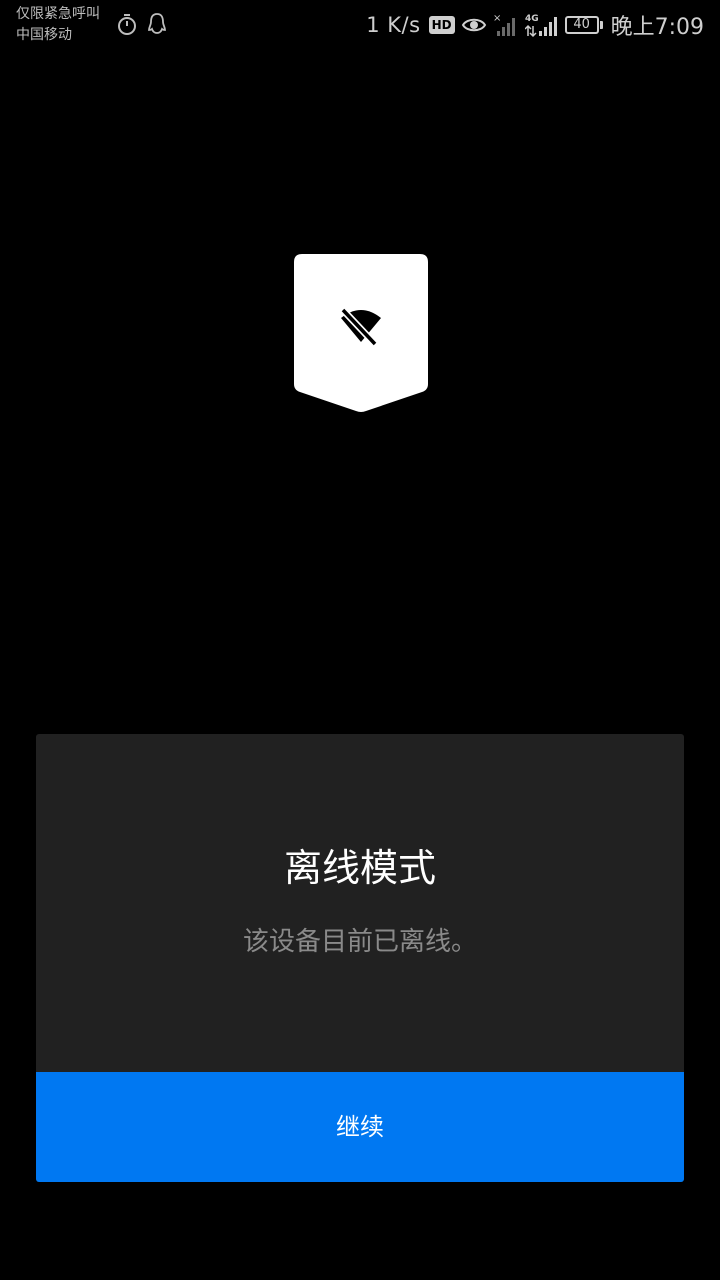 Image resolution: width=720 pixels, height=1280 pixels. Describe the element at coordinates (601, 25) in the screenshot. I see `battery-tip` at that location.